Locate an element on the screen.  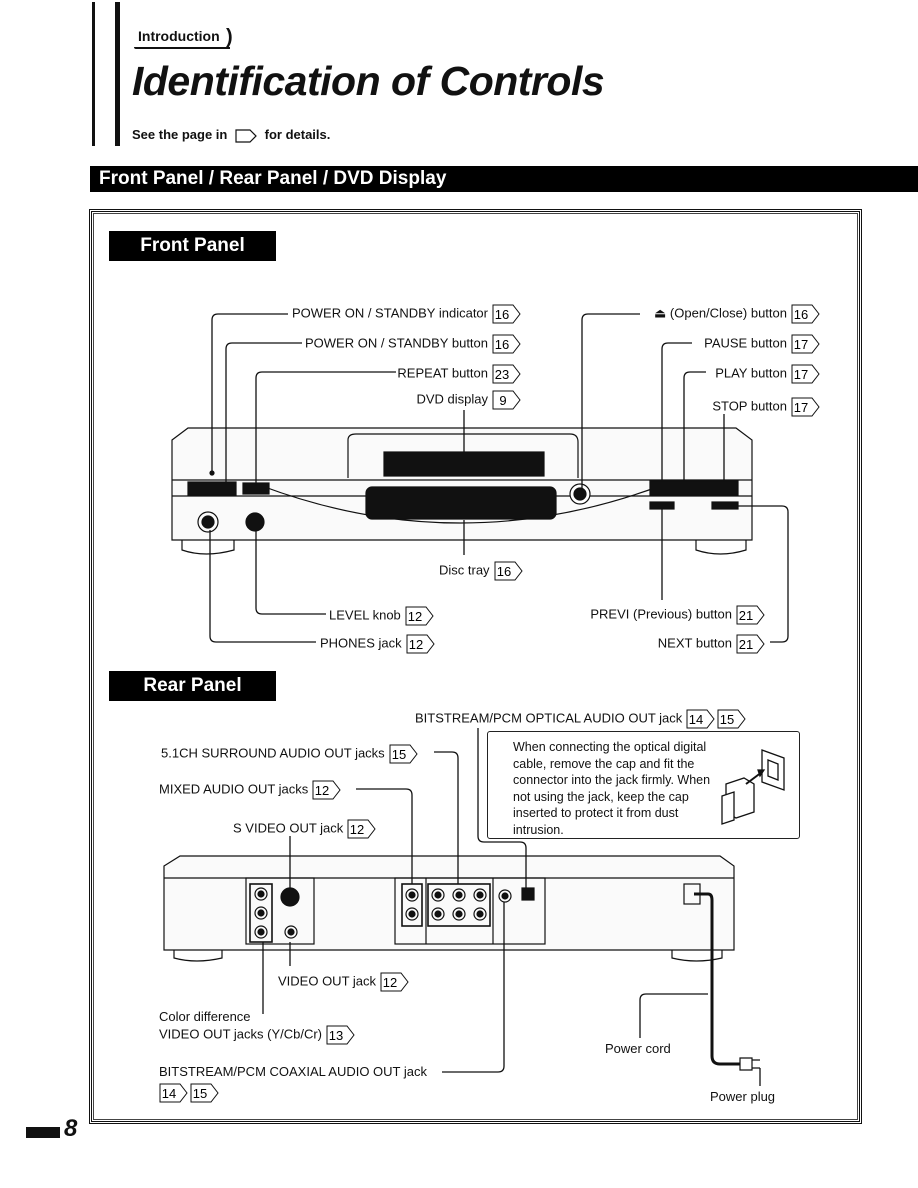
callout-label: NEXT button is located at coordinates (694, 643).